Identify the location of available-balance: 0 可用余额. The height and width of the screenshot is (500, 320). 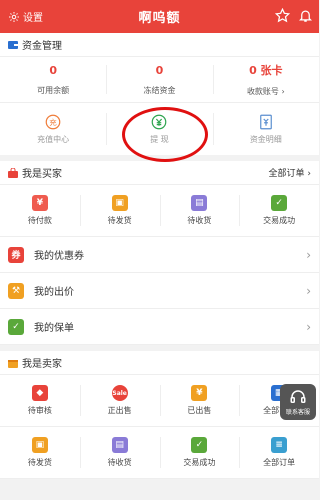
(53, 79).